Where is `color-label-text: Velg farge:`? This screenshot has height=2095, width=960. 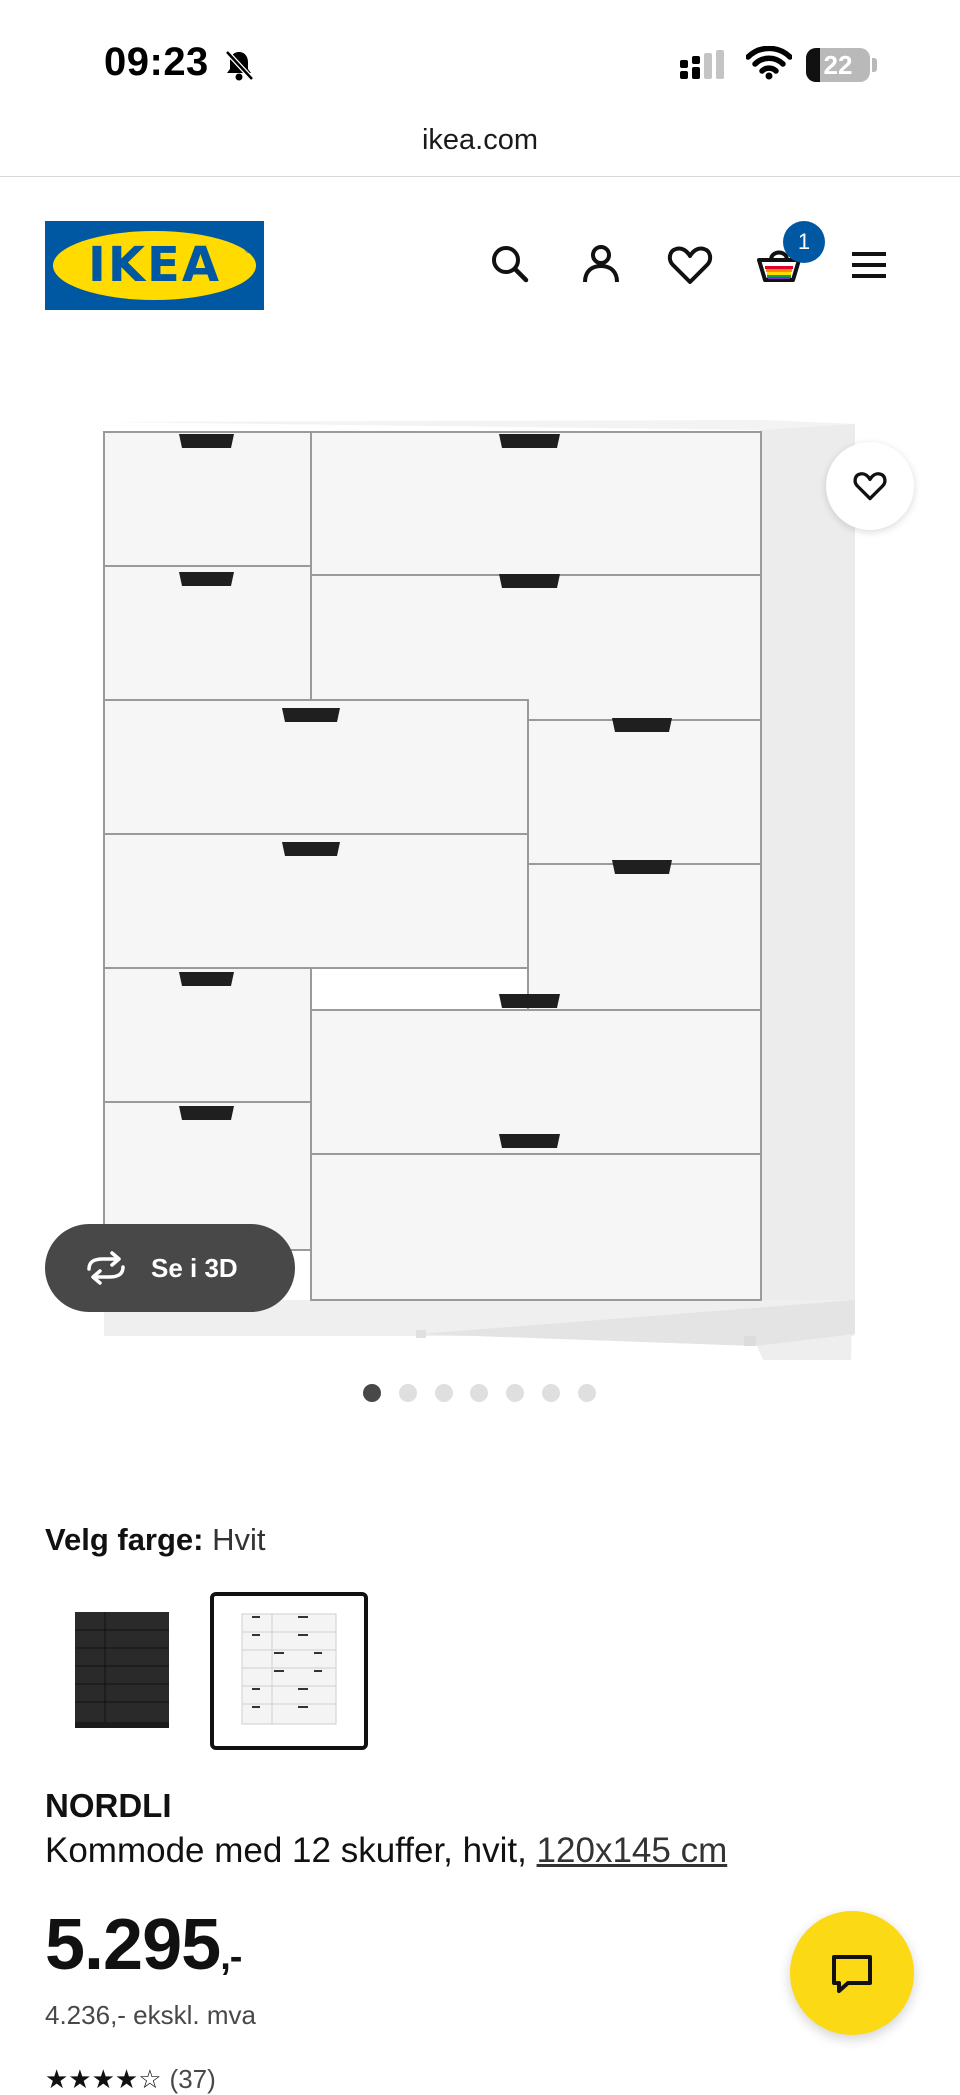 color-label-text: Velg farge: is located at coordinates (124, 1539).